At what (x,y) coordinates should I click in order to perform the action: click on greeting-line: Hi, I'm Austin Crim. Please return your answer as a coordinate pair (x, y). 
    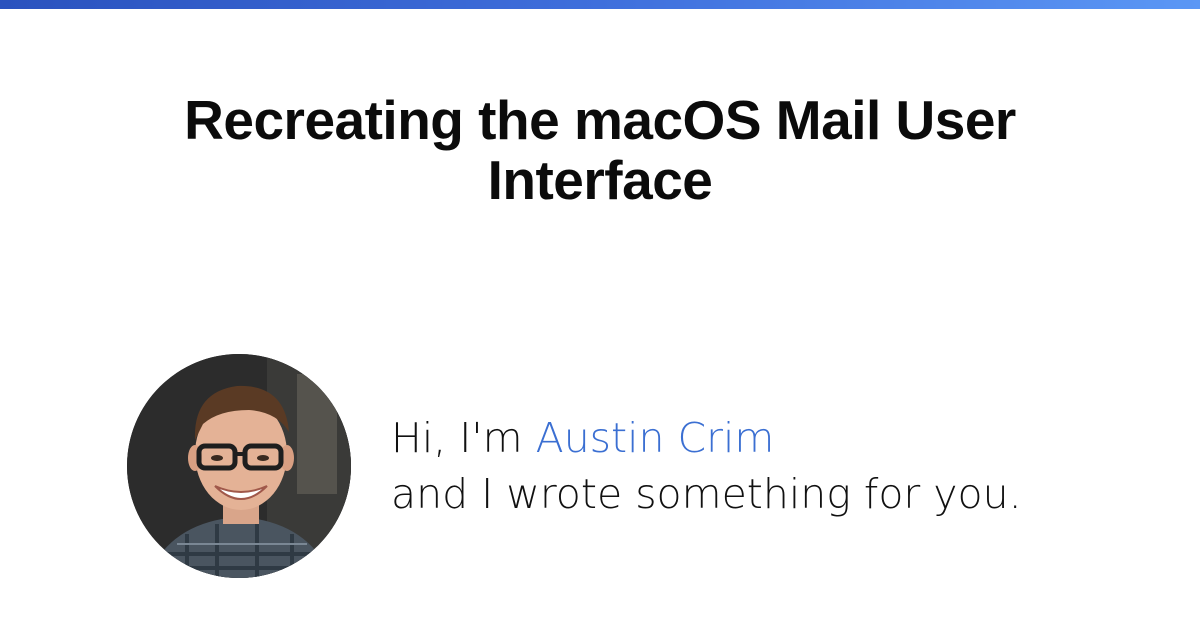
    Looking at the image, I should click on (781, 438).